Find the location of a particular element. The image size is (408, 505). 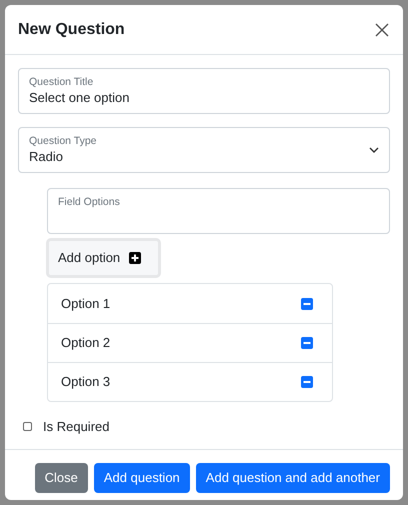

chevron-down-icon is located at coordinates (374, 150).